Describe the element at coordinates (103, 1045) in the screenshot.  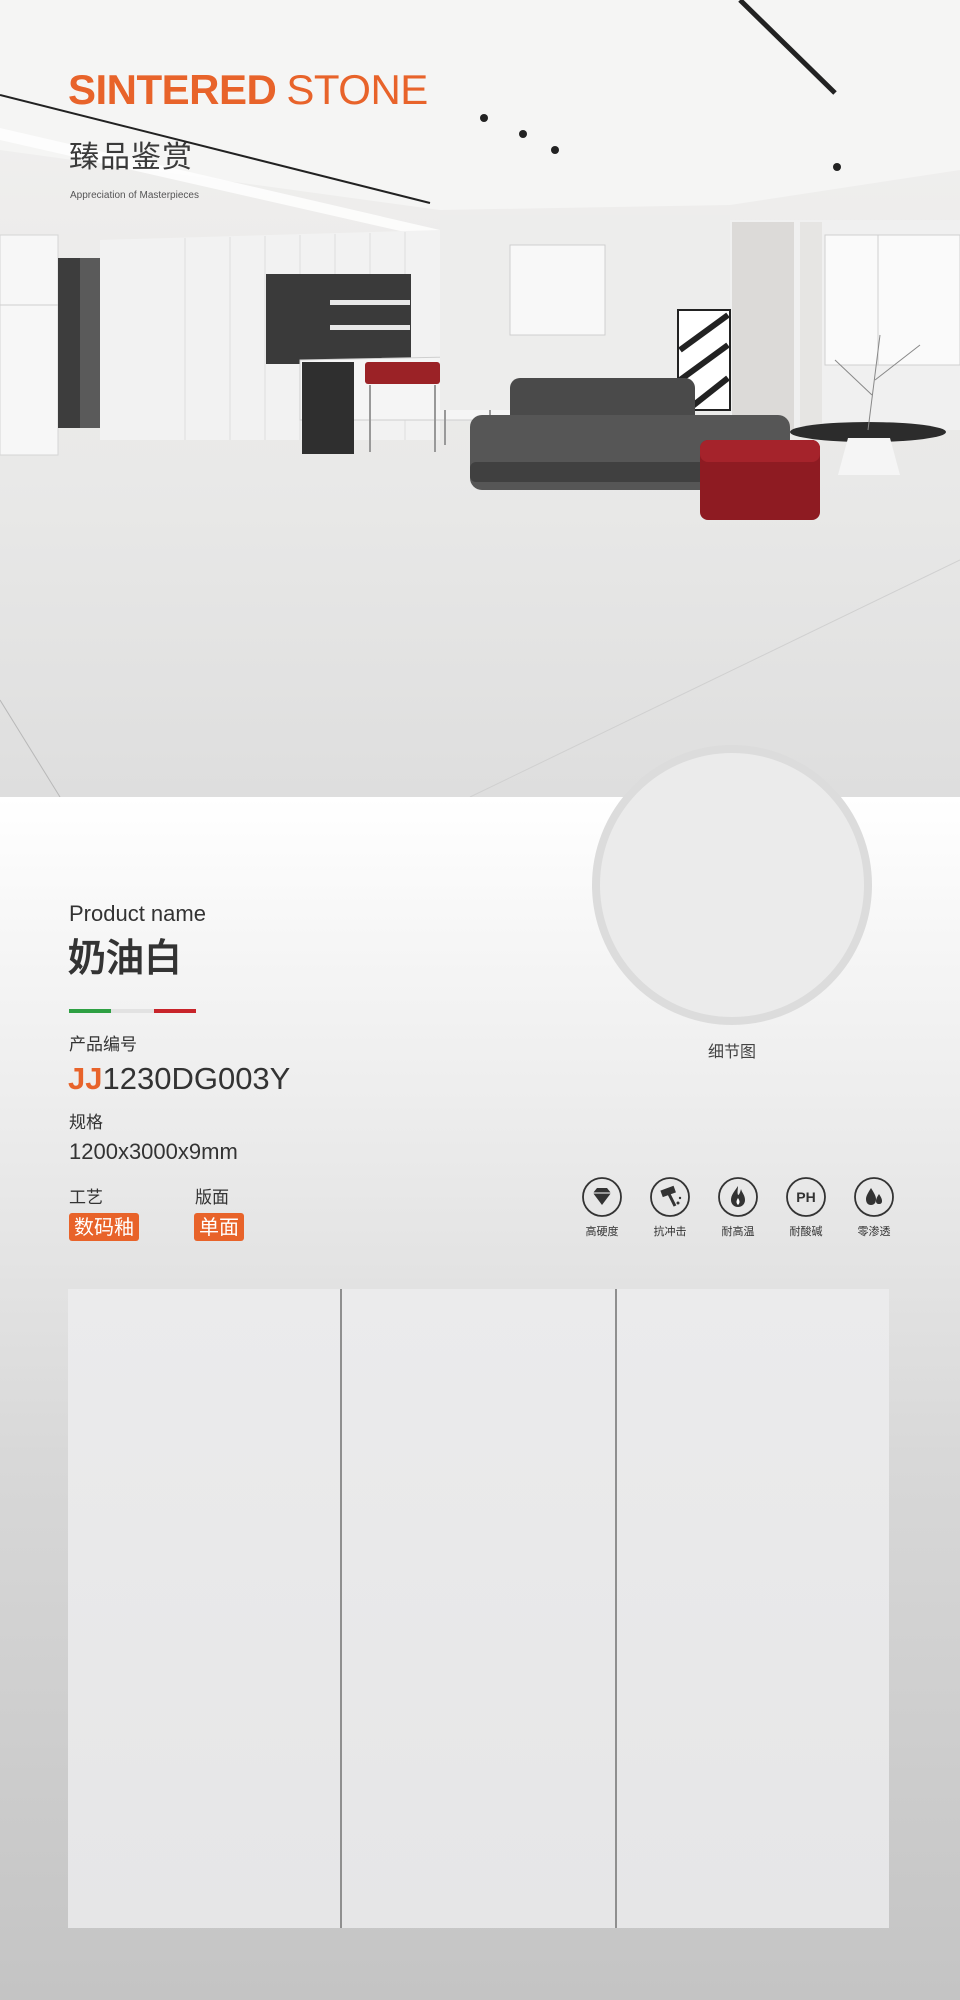
I see `product-code-label: 产品编号` at that location.